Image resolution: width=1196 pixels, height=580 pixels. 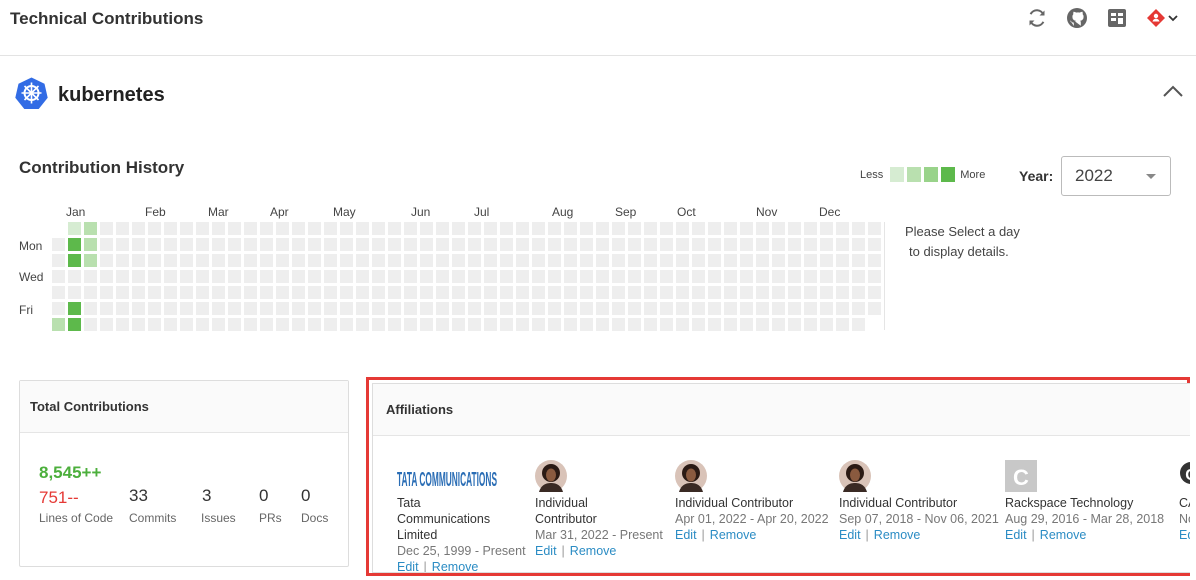 I want to click on refresh-icon, so click(x=1037, y=18).